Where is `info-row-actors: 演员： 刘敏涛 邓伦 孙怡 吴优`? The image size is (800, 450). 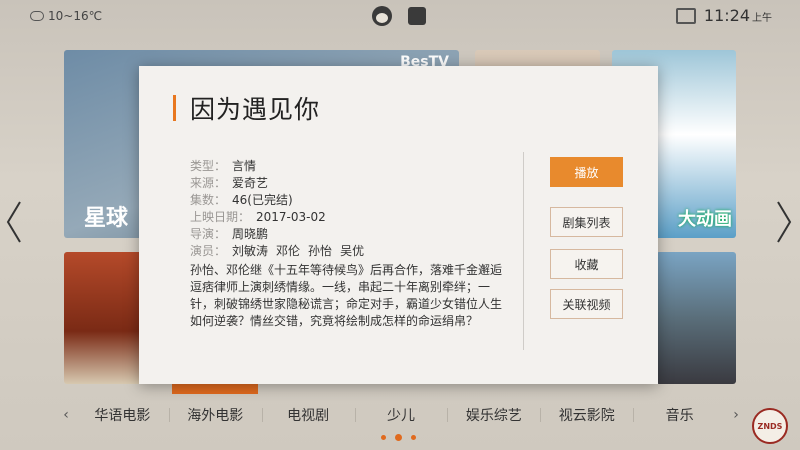
info-row-actors: 演员： 刘敏涛 邓伦 孙怡 吴优 is located at coordinates (277, 251).